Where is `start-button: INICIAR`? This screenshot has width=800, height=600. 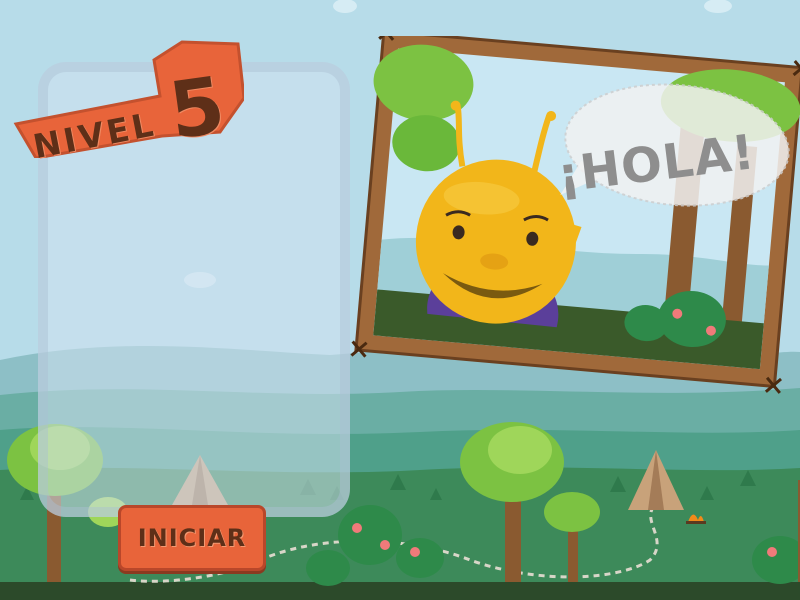
start-button: INICIAR is located at coordinates (192, 538).